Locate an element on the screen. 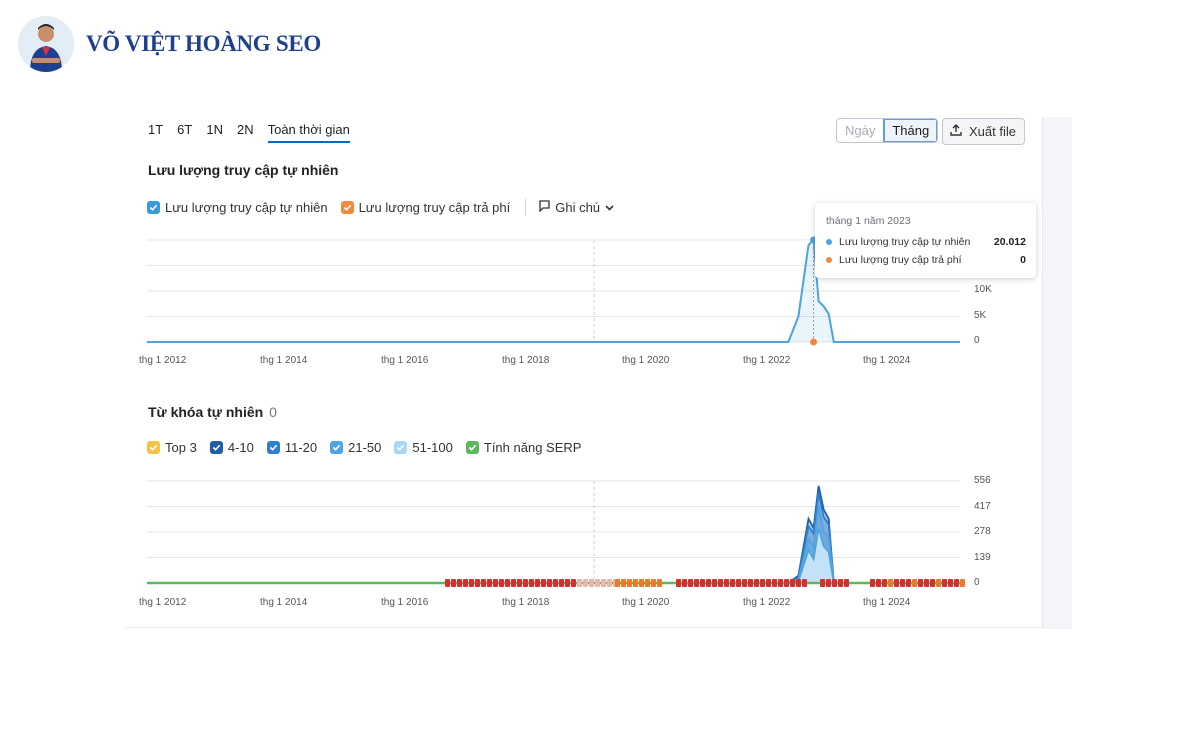 Image resolution: width=1200 pixels, height=747 pixels. day-button: Ngày is located at coordinates (860, 130).